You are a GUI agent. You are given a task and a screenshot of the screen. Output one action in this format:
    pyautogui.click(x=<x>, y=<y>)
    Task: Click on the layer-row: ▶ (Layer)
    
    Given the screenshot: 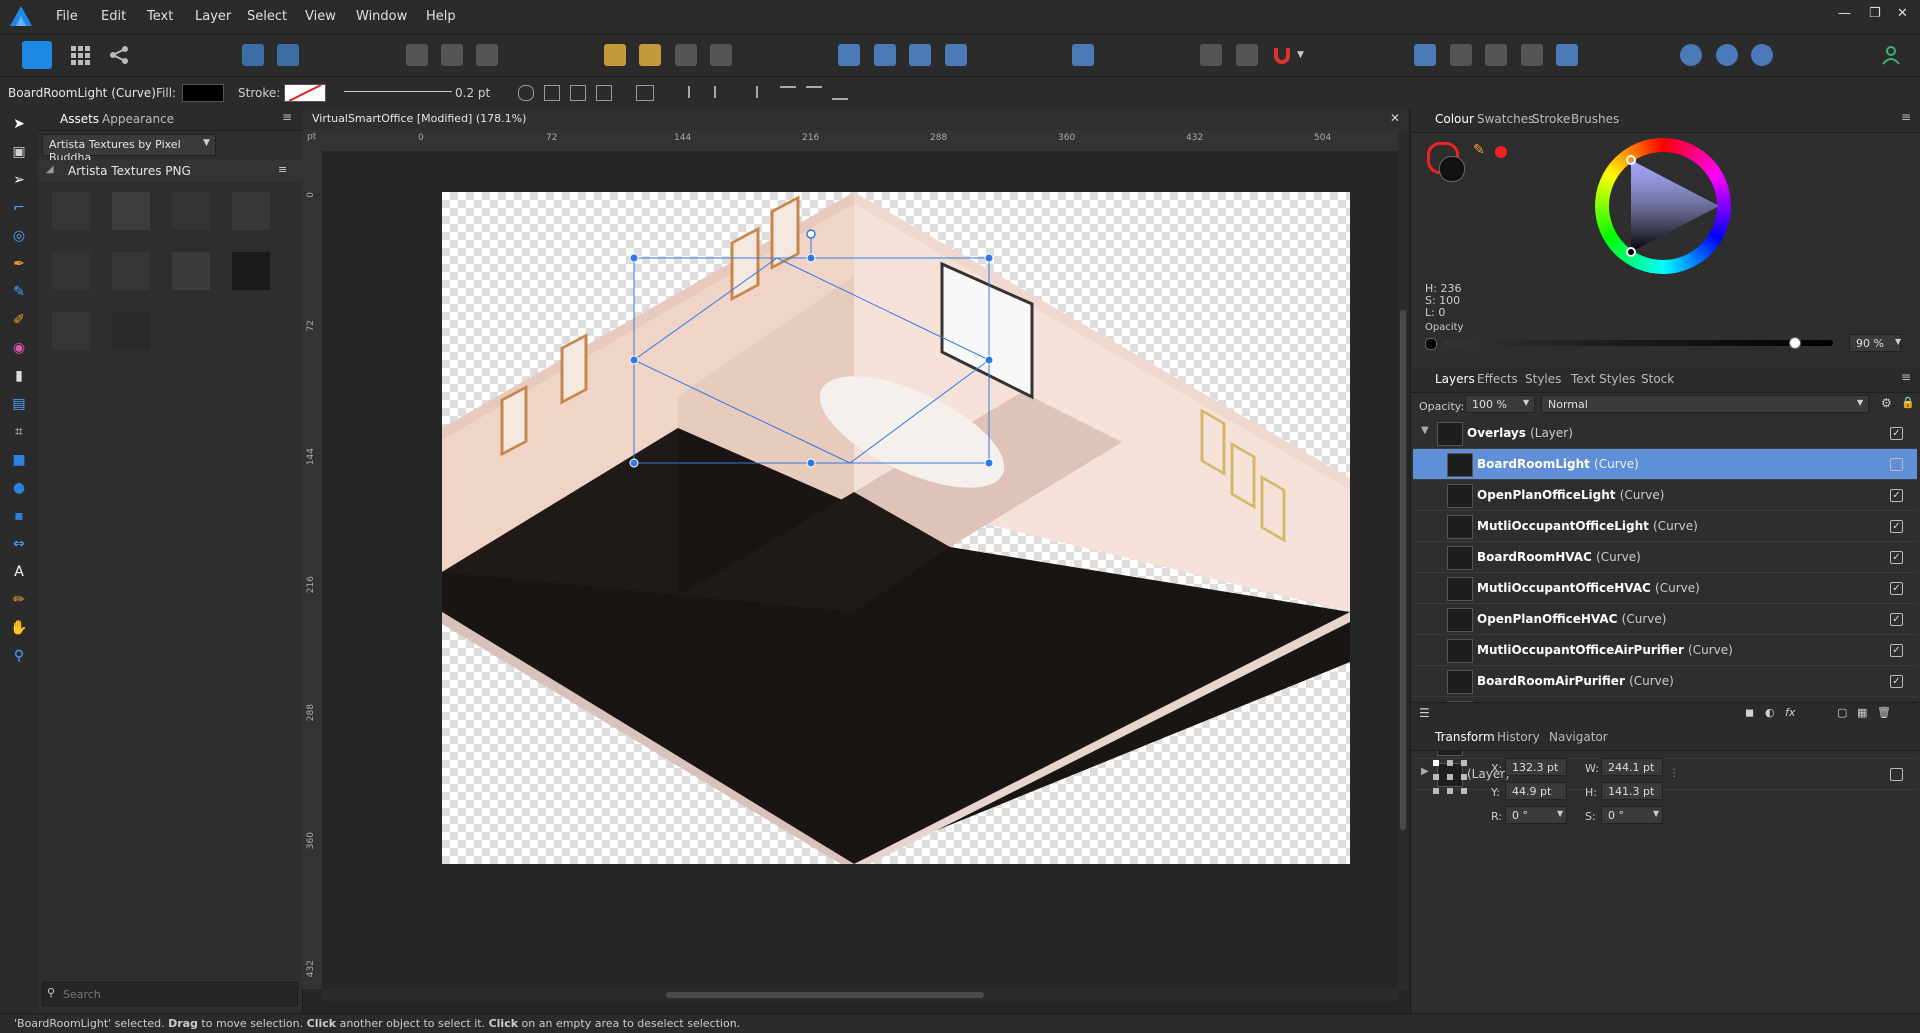 What is the action you would take?
    pyautogui.click(x=1665, y=774)
    